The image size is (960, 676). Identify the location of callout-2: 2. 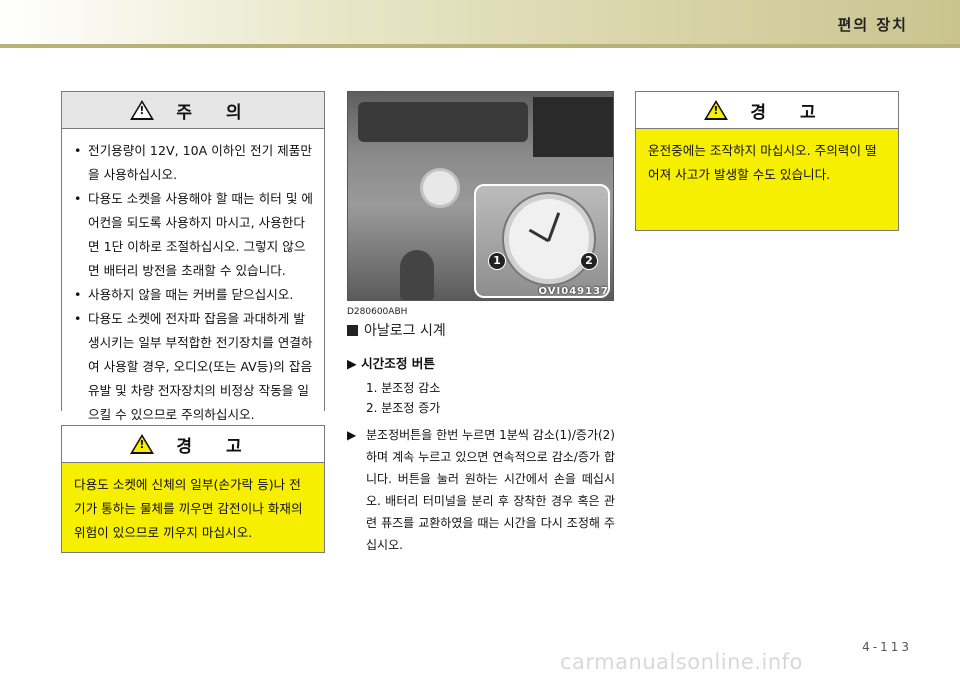
(589, 261).